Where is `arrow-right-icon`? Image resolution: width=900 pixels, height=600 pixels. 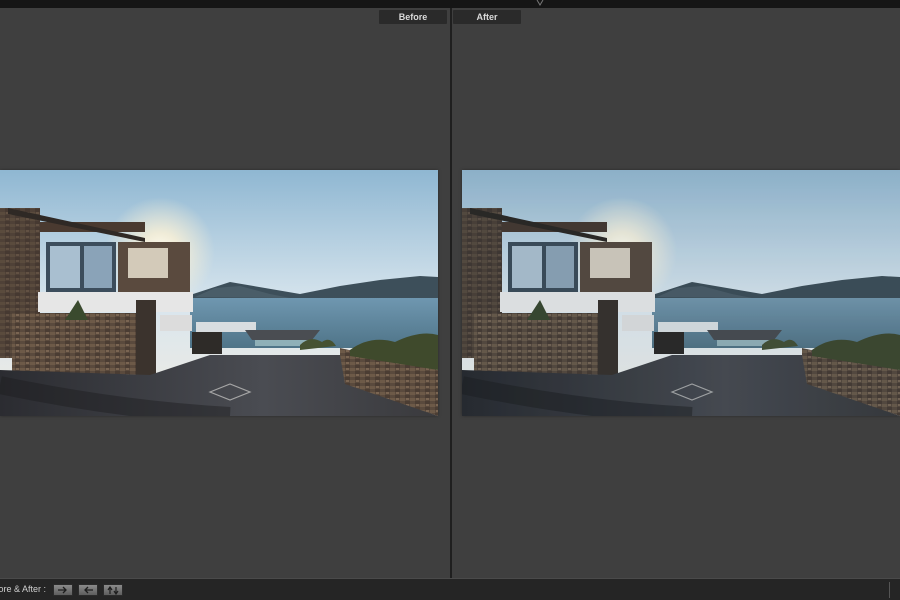
arrow-right-icon is located at coordinates (62, 590).